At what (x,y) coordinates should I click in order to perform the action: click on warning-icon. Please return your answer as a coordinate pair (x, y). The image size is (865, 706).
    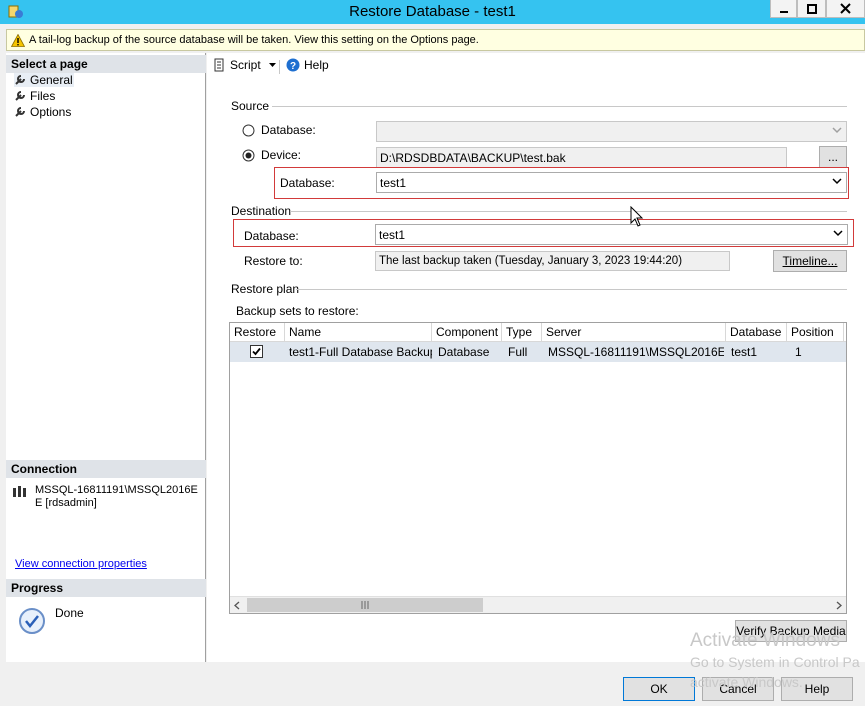
    Looking at the image, I should click on (18, 40).